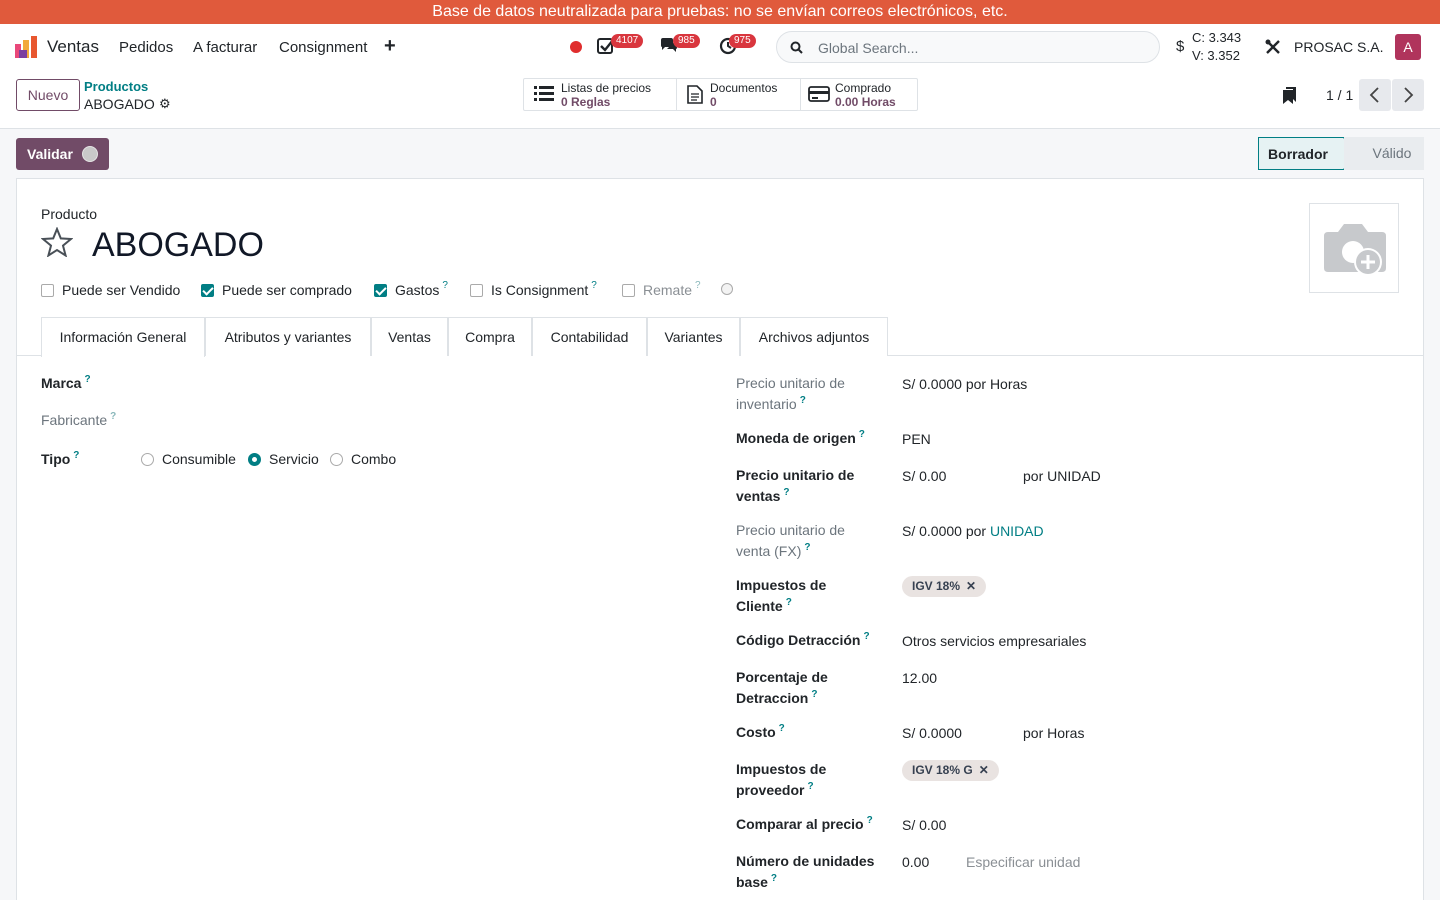 The height and width of the screenshot is (900, 1440). I want to click on radio-label: Consumible, so click(199, 459).